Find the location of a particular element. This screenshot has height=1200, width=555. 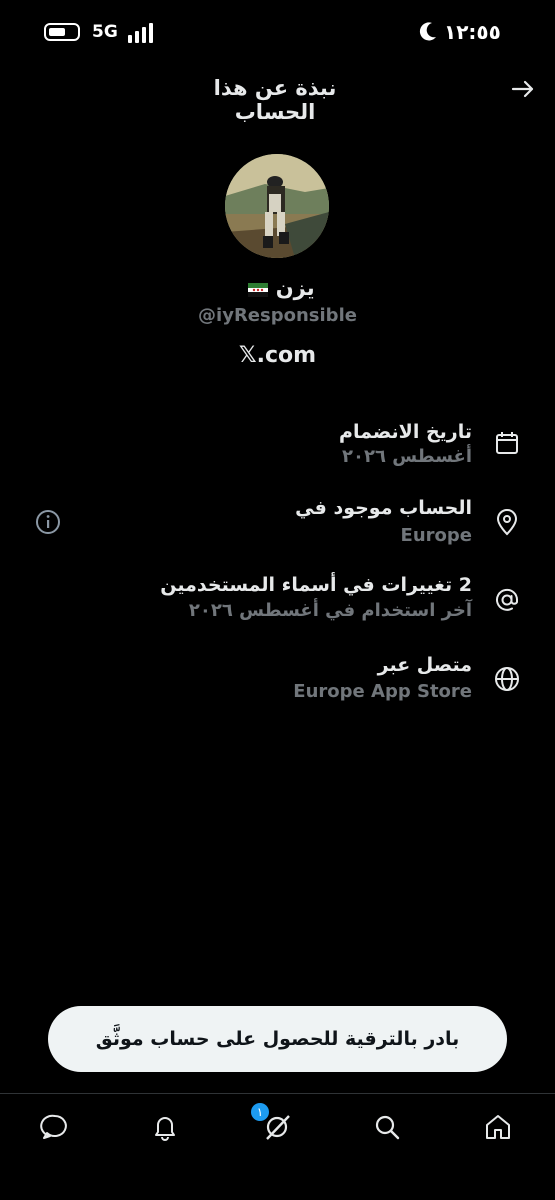

search-icon is located at coordinates (387, 1127).